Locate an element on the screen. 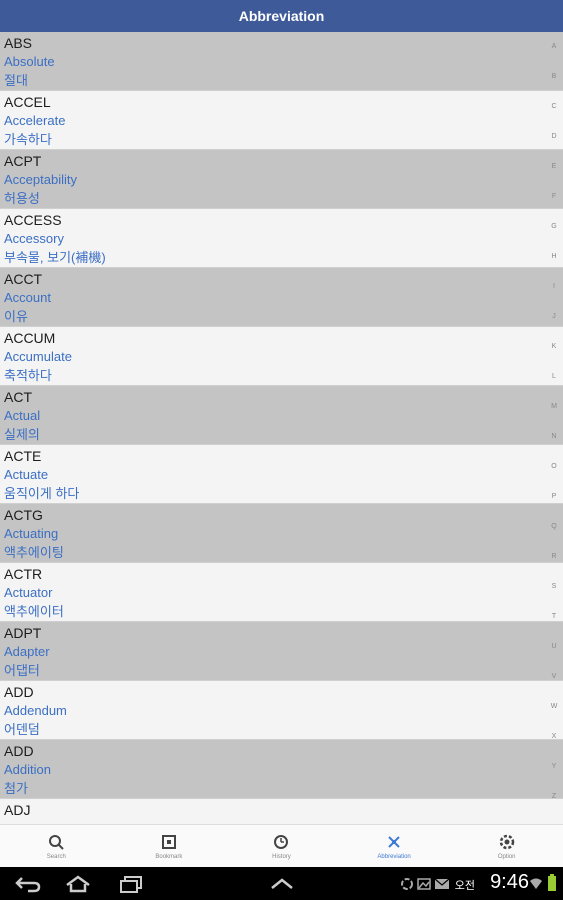 This screenshot has height=900, width=563. index-letter: Q is located at coordinates (554, 527).